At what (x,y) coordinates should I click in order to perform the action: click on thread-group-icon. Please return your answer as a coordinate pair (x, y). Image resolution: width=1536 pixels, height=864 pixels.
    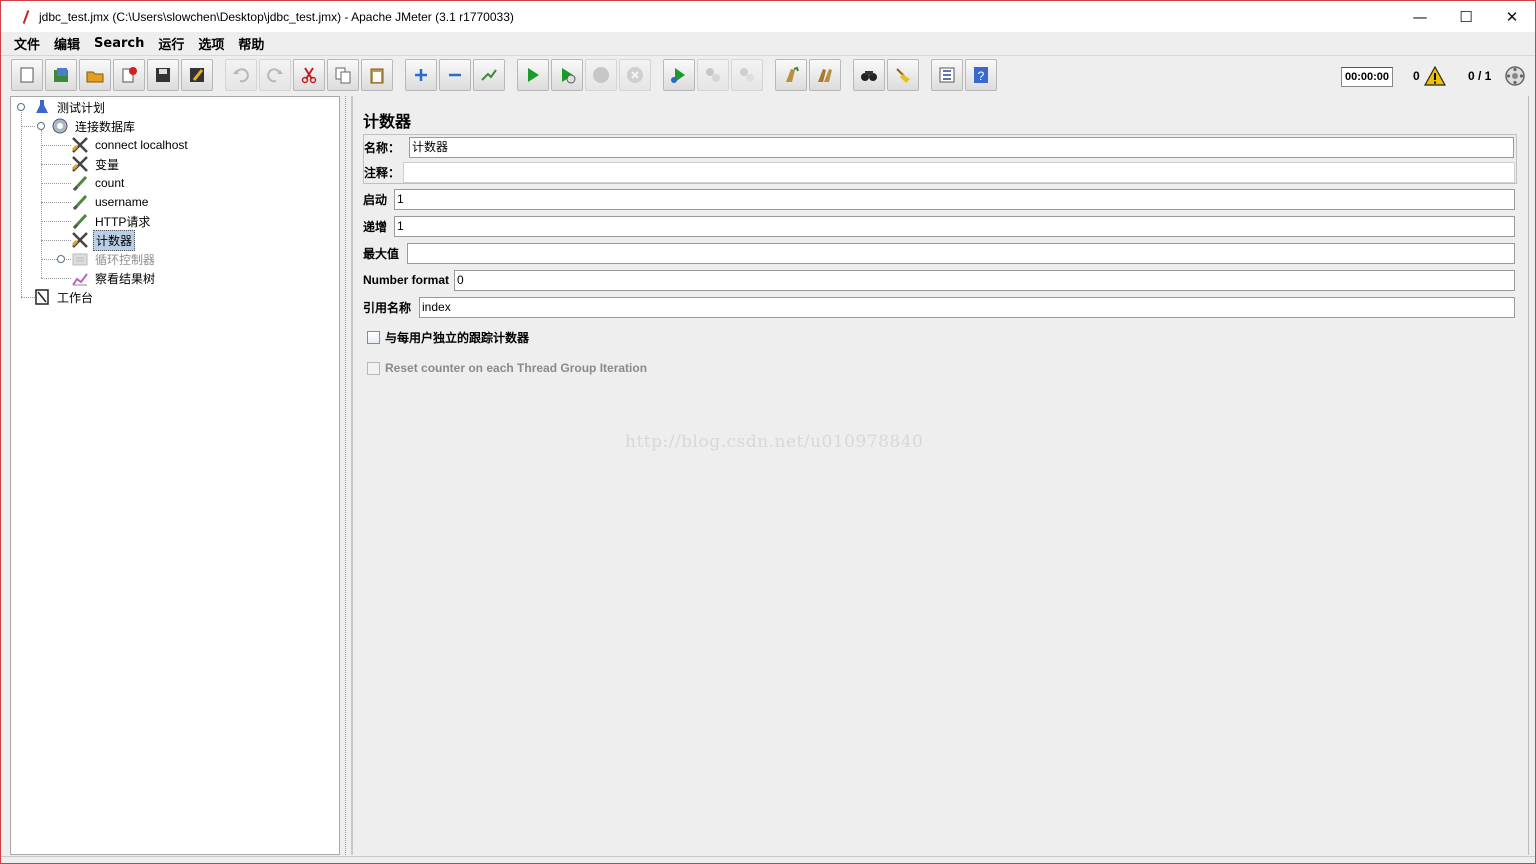
    Looking at the image, I should click on (60, 126).